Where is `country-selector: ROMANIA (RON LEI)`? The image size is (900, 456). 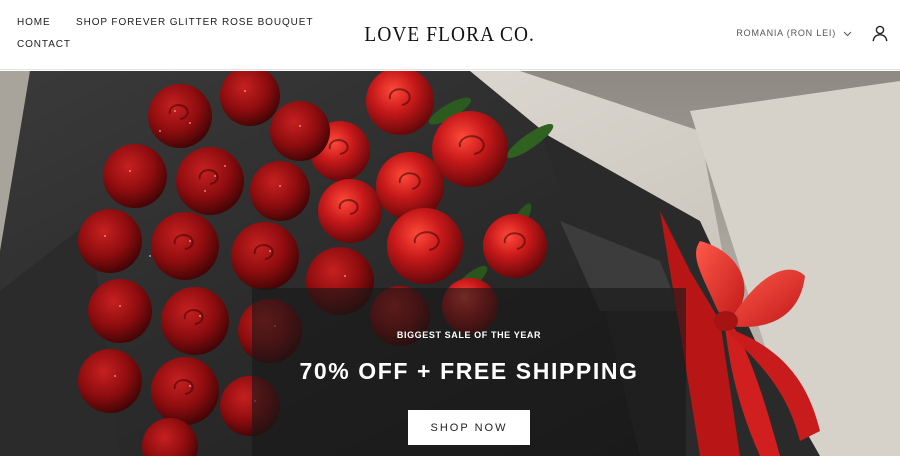 country-selector: ROMANIA (RON LEI) is located at coordinates (794, 33).